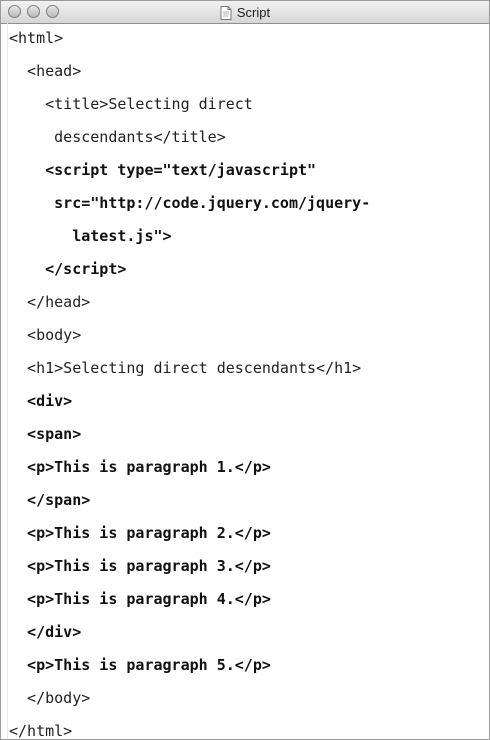 The height and width of the screenshot is (740, 490). Describe the element at coordinates (36, 38) in the screenshot. I see `code-line-1: <html>` at that location.